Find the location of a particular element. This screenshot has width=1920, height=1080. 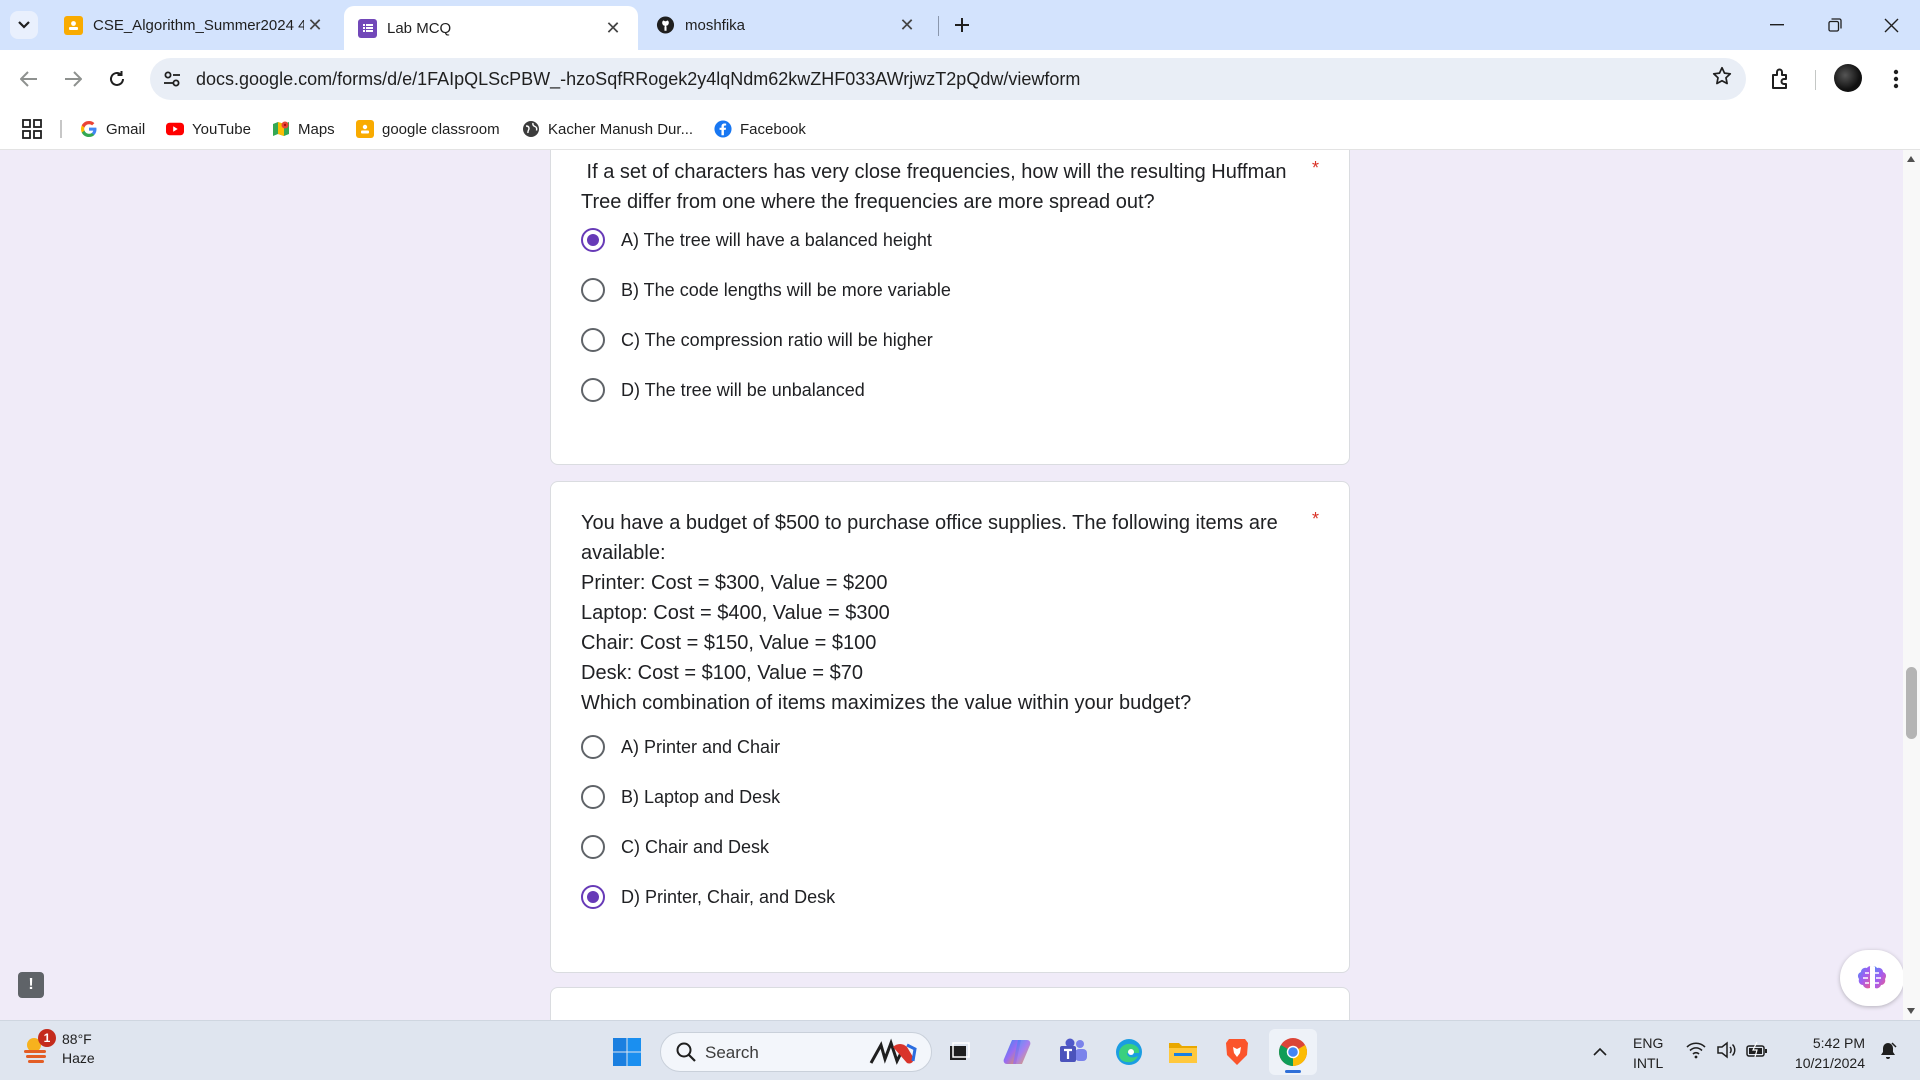

taskbar-file-explorer is located at coordinates (1183, 1052).